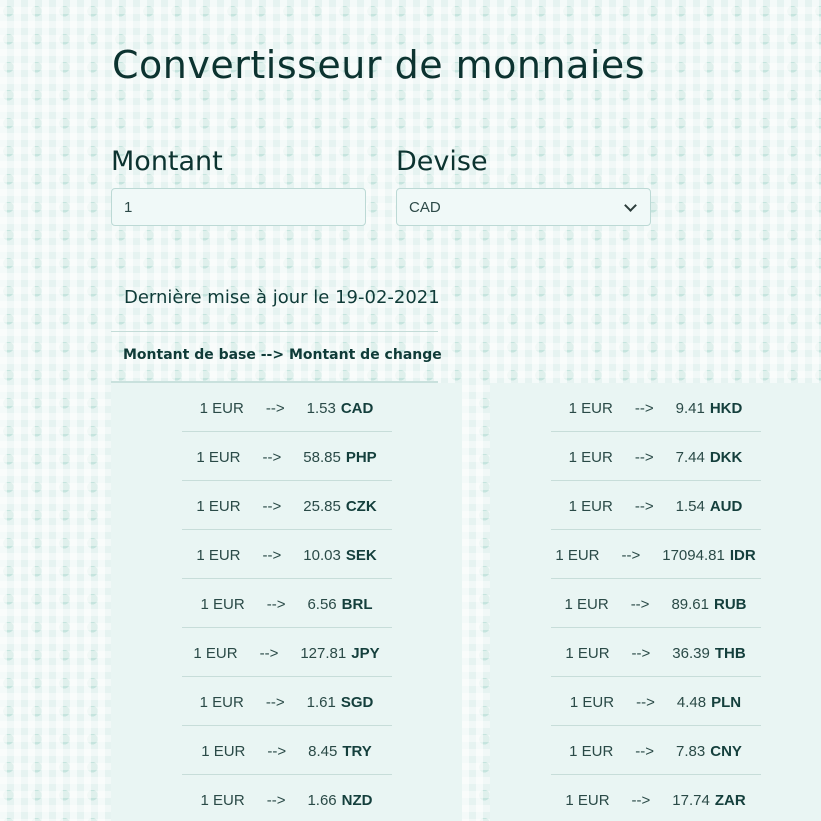  Describe the element at coordinates (726, 408) in the screenshot. I see `rate-currency-code: HKD` at that location.